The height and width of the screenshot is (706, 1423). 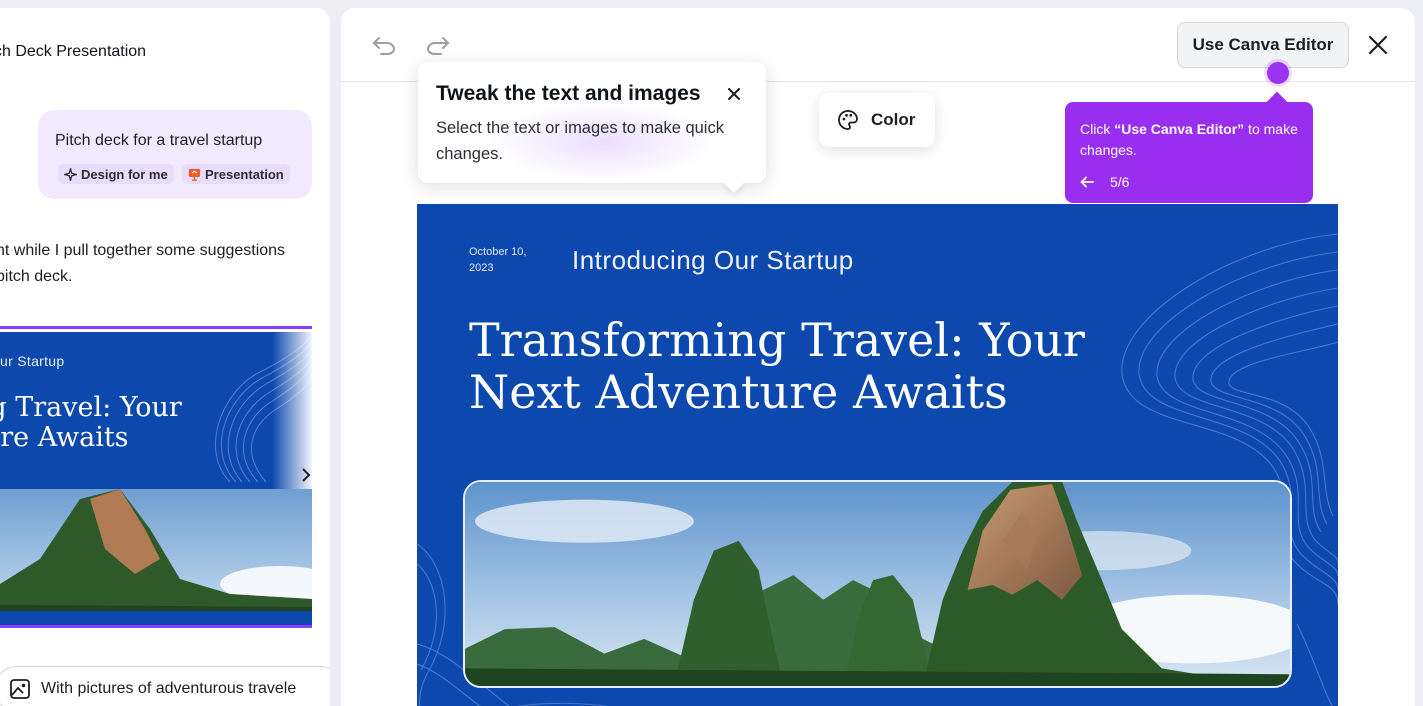 What do you see at coordinates (713, 260) in the screenshot?
I see `slide-subtitle: Introducing Our Startup` at bounding box center [713, 260].